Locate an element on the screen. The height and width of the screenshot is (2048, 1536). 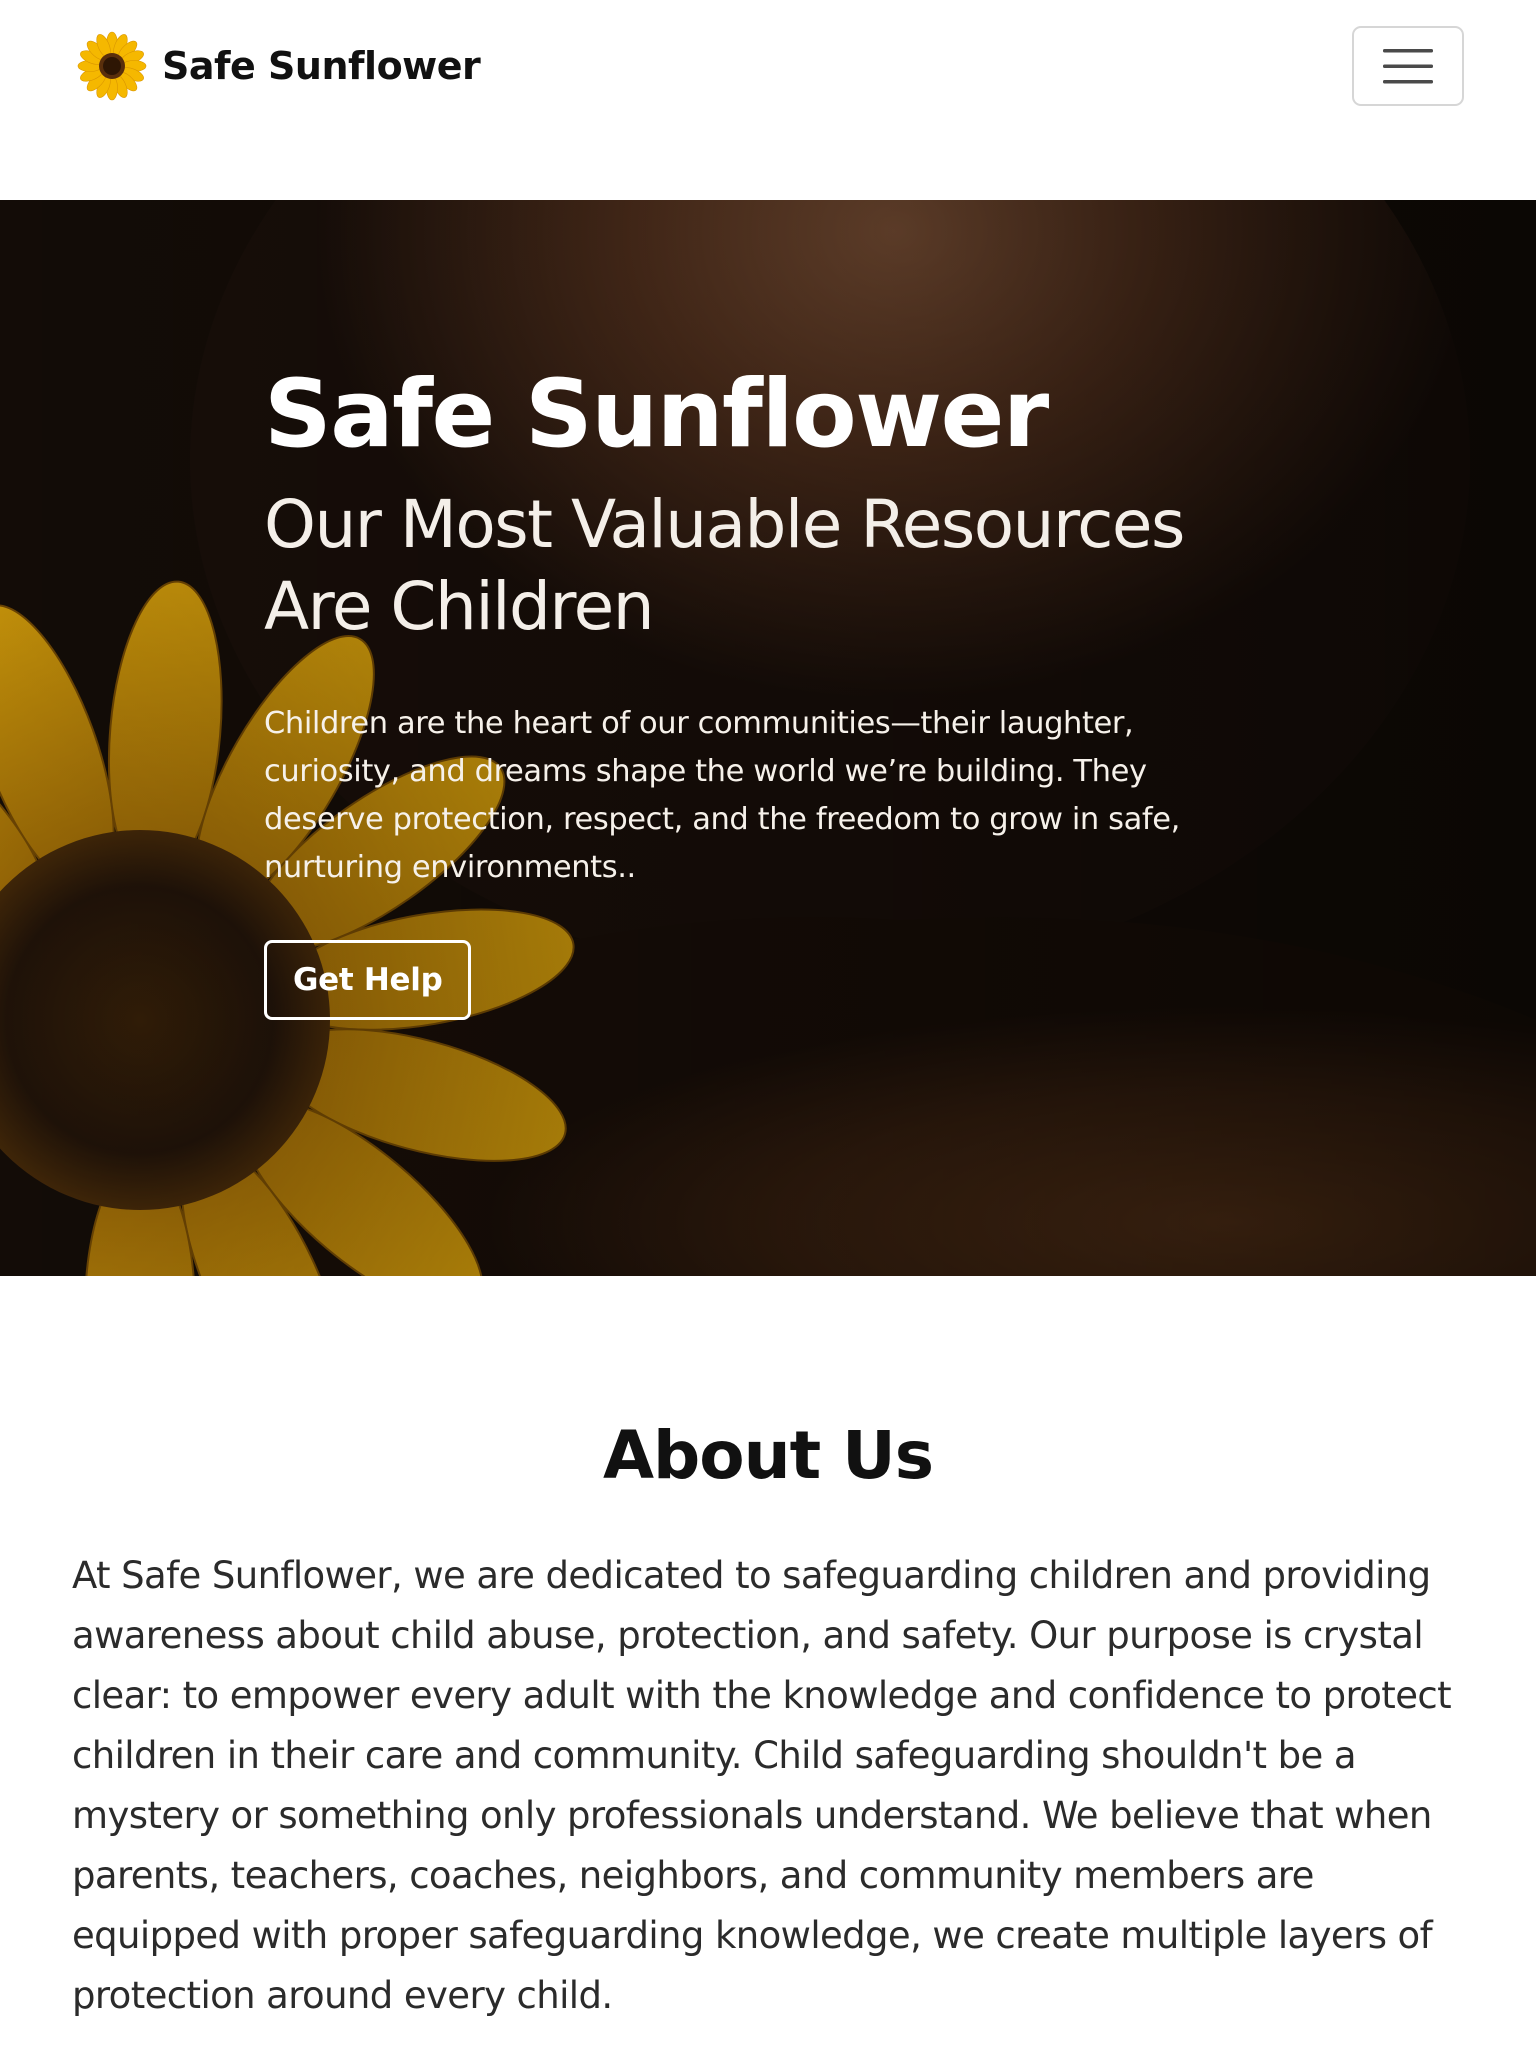
brand-link: Safe Sunflower is located at coordinates (279, 66).